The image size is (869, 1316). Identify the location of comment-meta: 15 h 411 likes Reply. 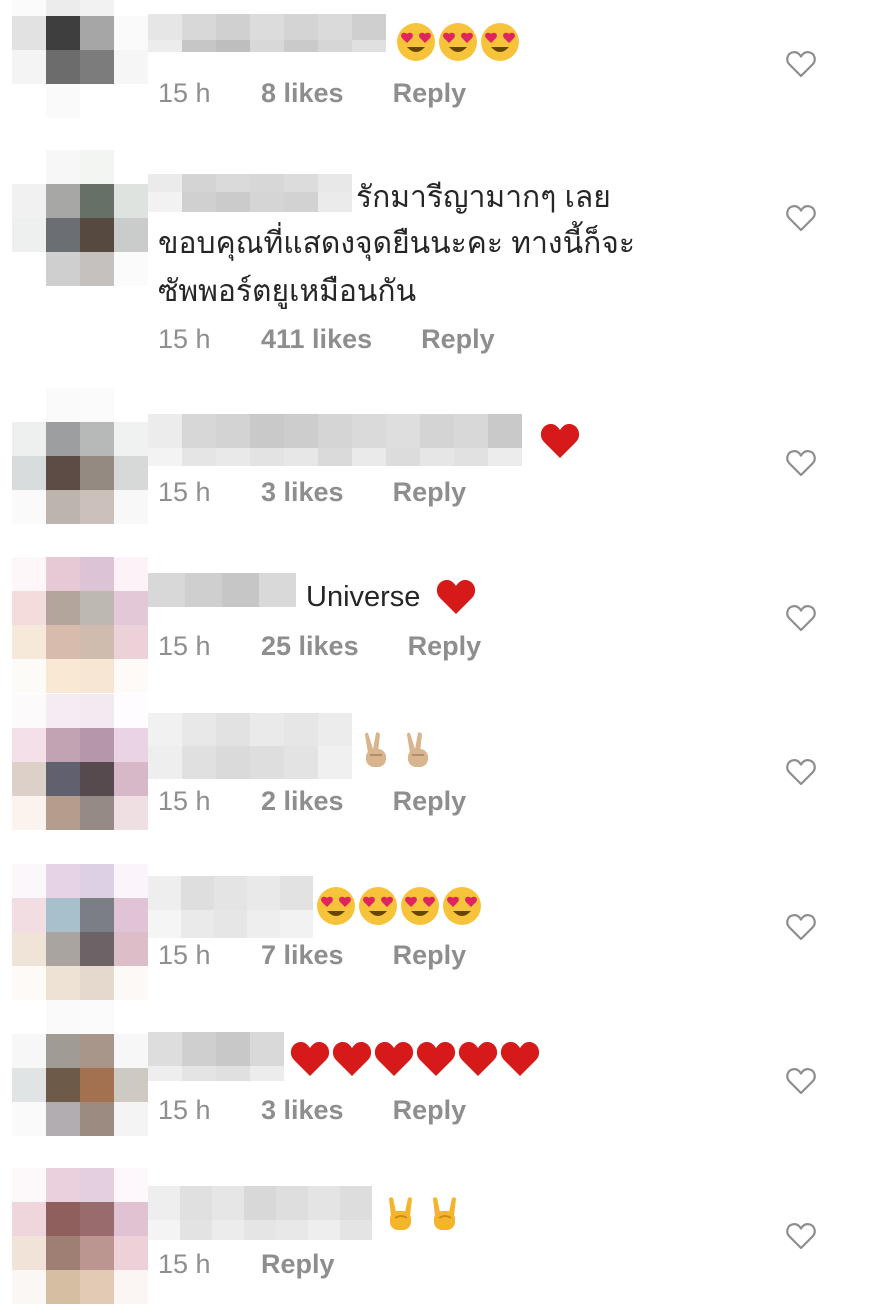
(326, 339).